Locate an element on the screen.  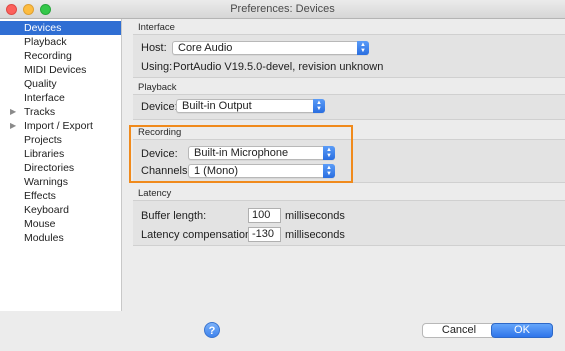
sidebar-item-label: MIDI Devices is located at coordinates (55, 70).